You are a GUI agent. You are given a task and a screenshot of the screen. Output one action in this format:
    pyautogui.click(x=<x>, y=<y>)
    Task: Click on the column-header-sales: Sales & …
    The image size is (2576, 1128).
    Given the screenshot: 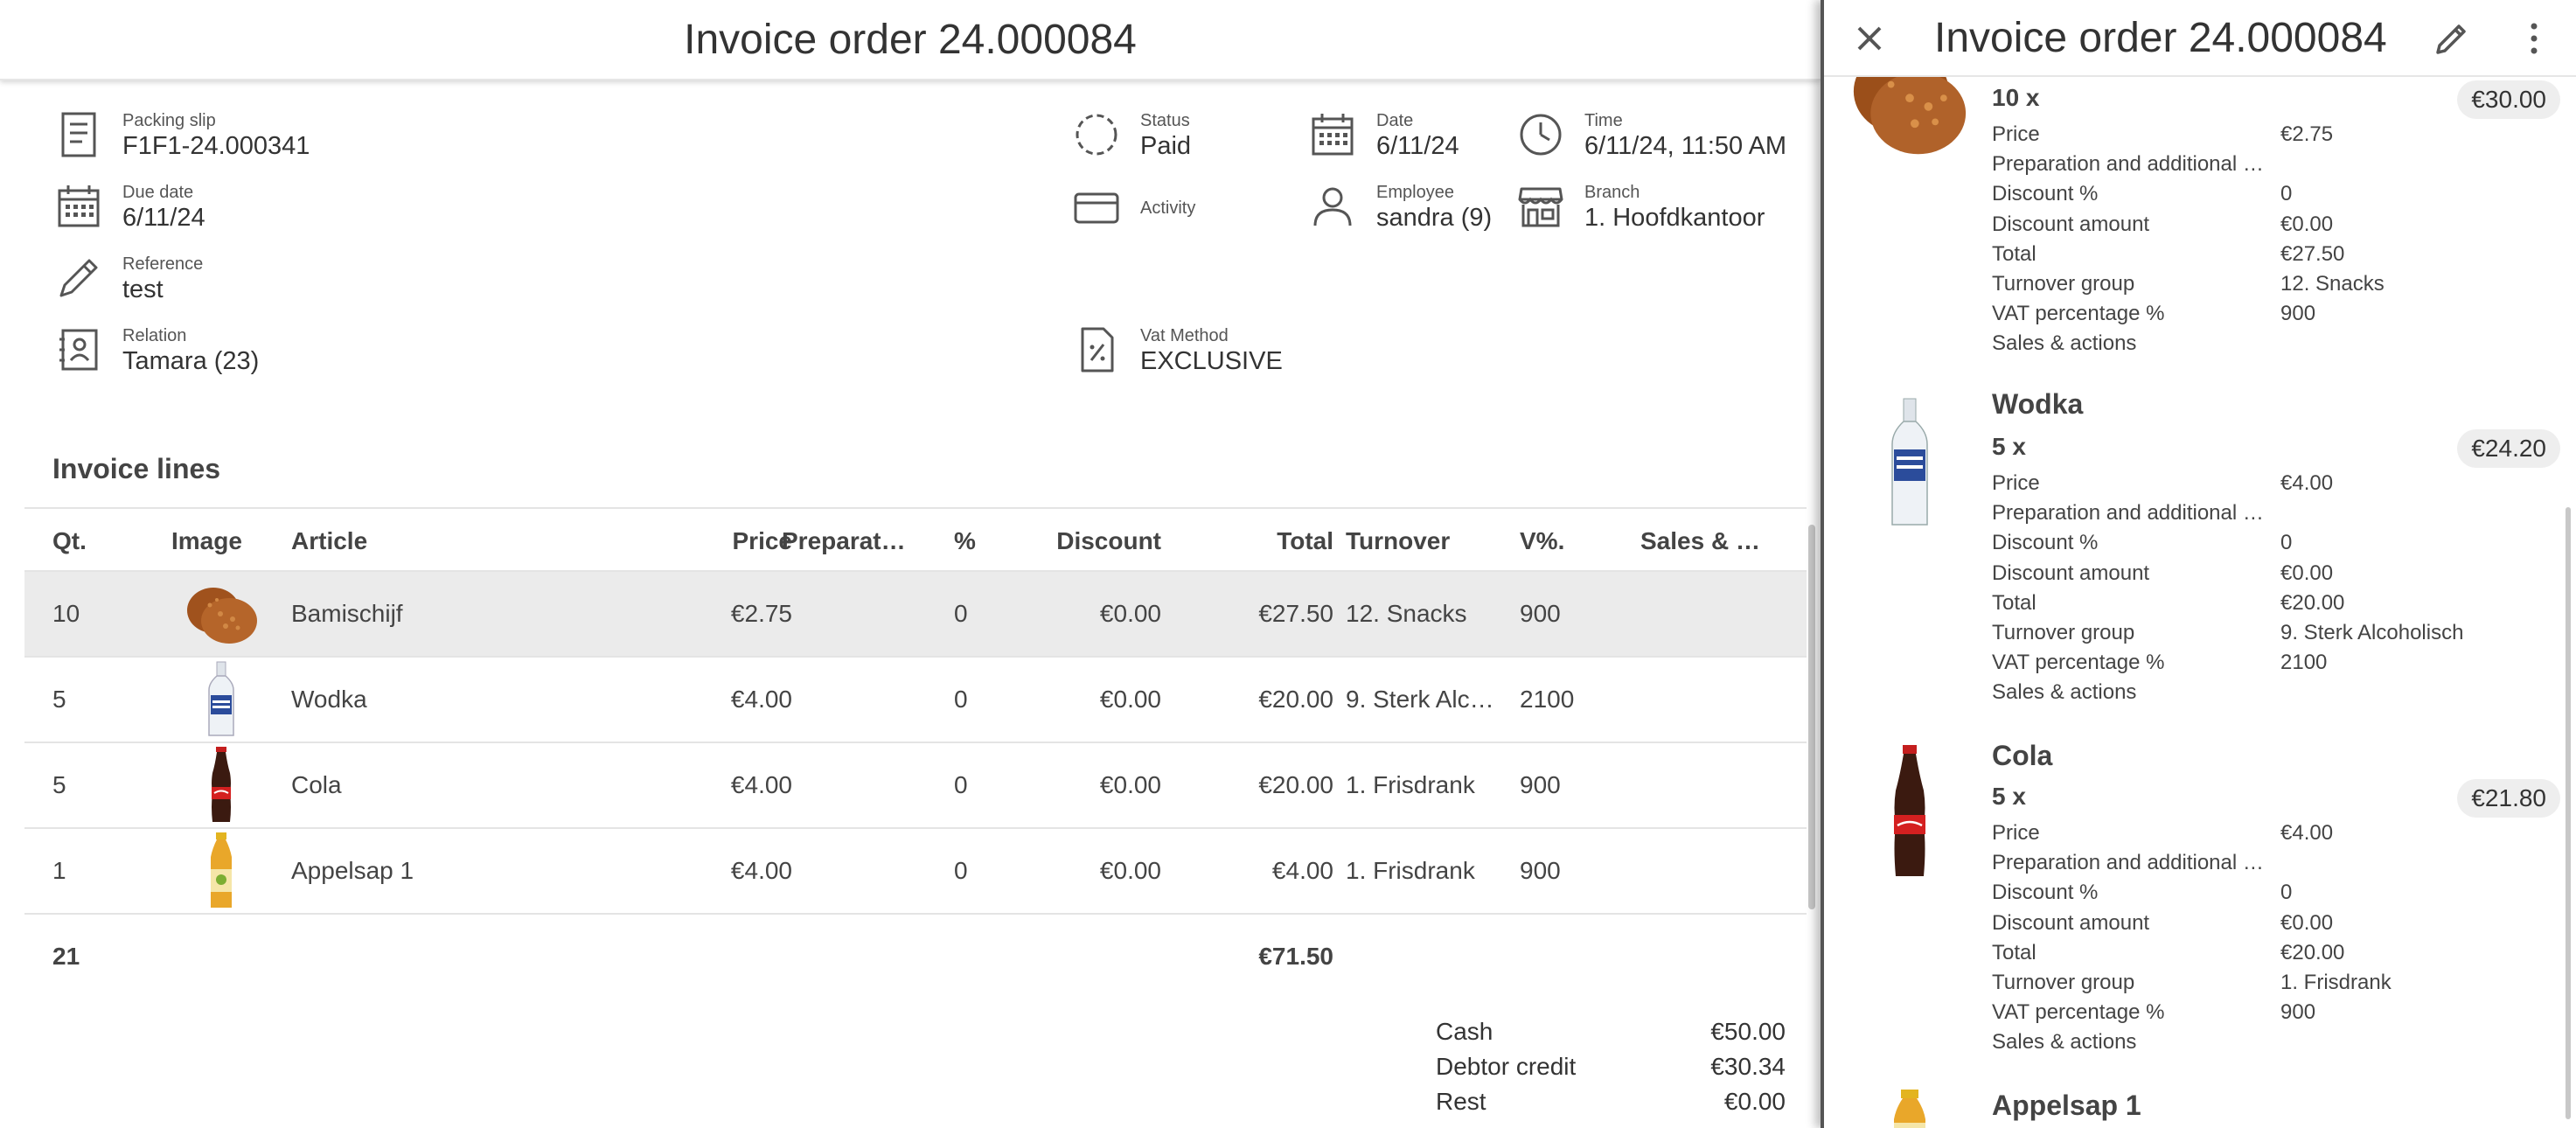 What is the action you would take?
    pyautogui.click(x=1719, y=541)
    